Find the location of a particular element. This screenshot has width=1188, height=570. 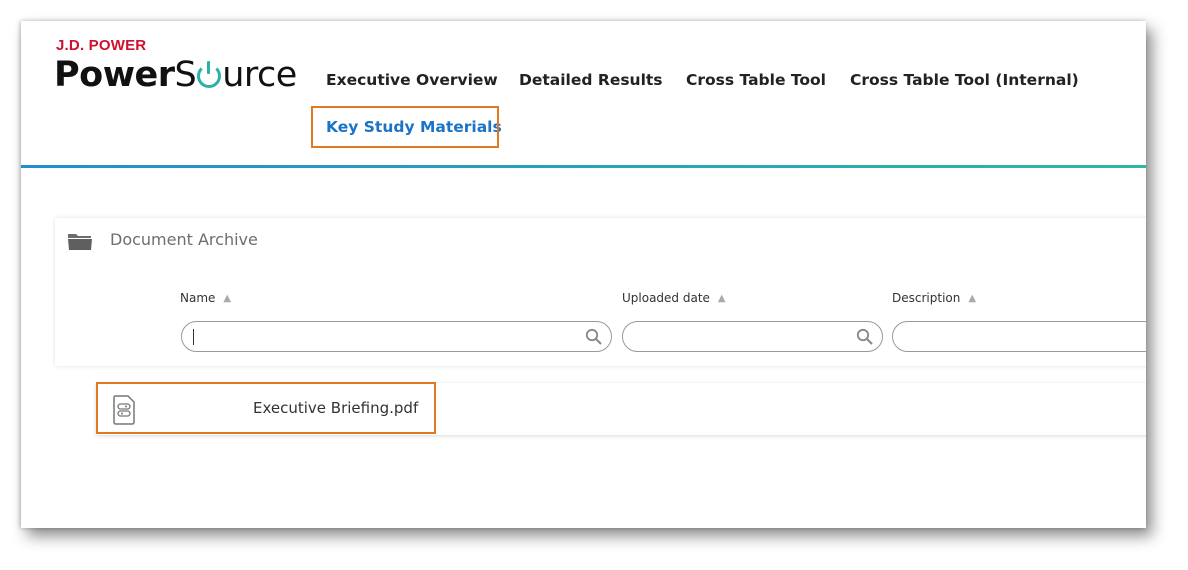

jd-power-logo-text: J.D. POWER is located at coordinates (101, 45).